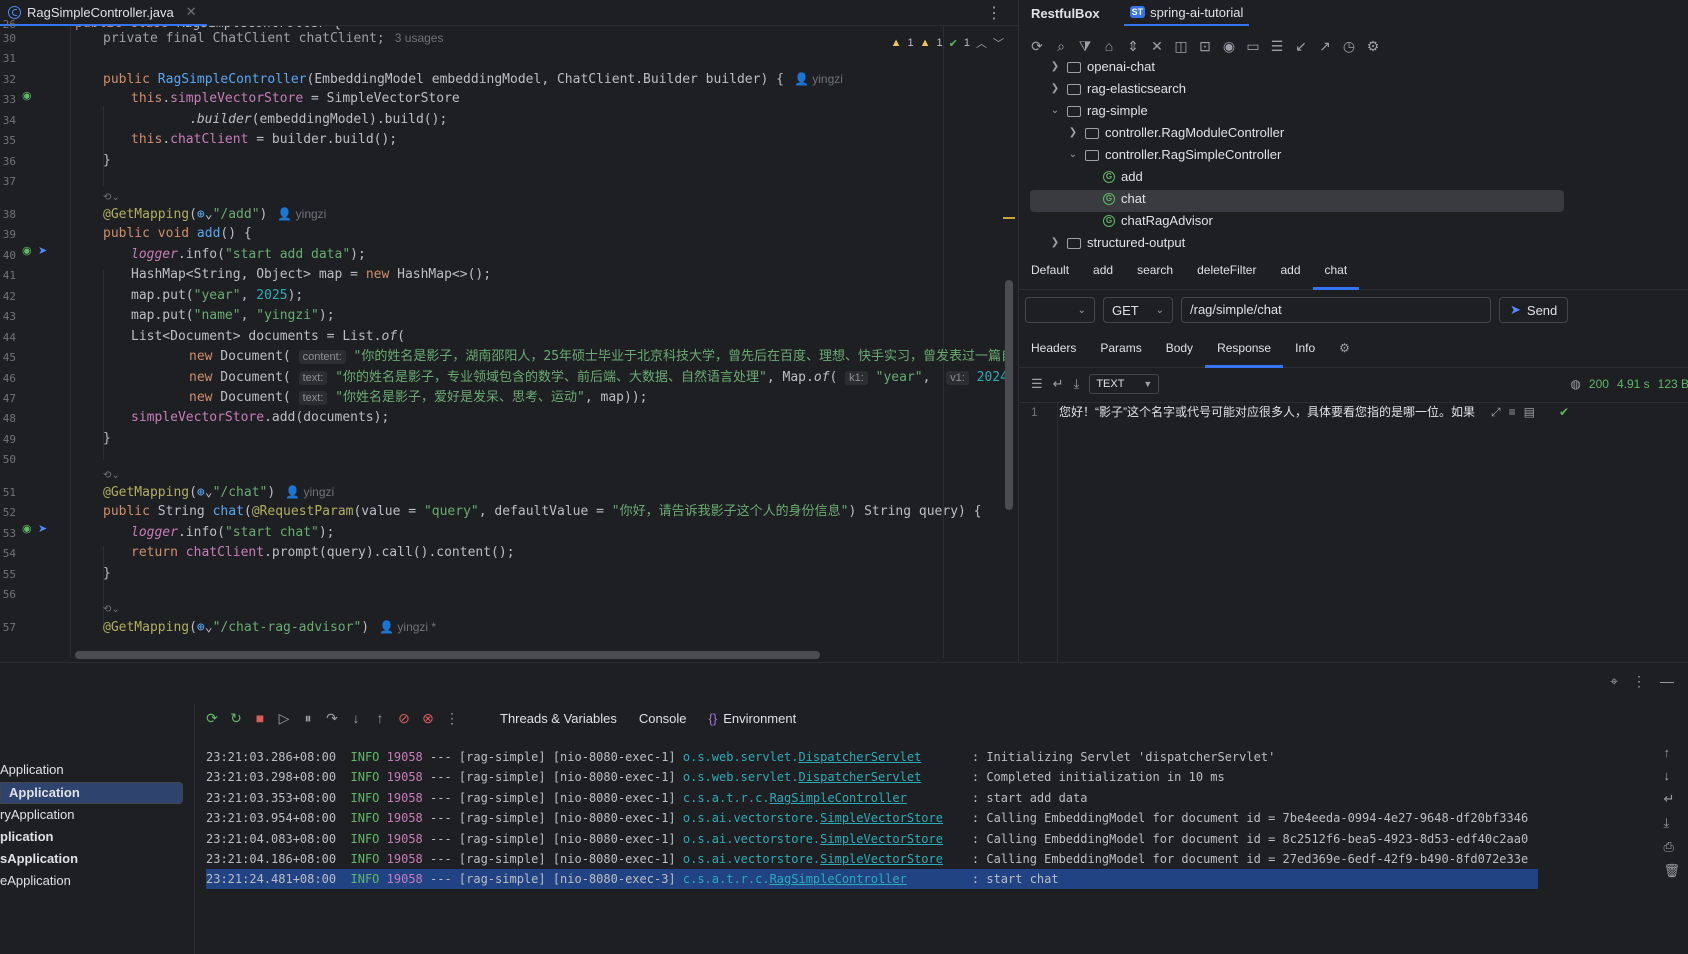 This screenshot has width=1688, height=954. Describe the element at coordinates (91, 881) in the screenshot. I see `app-item: eApplication` at that location.